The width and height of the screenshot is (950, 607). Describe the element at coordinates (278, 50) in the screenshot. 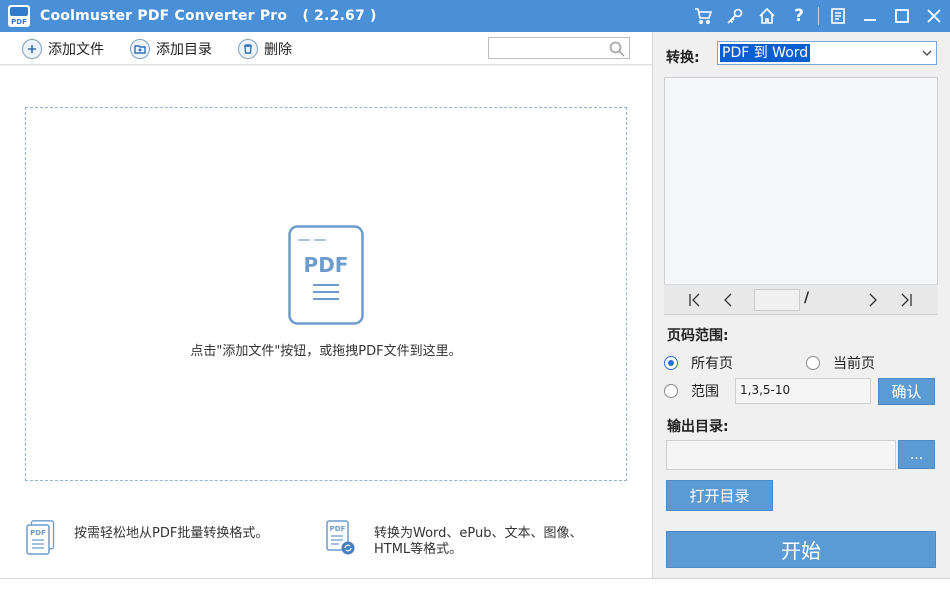

I see `delete-label: 删除` at that location.